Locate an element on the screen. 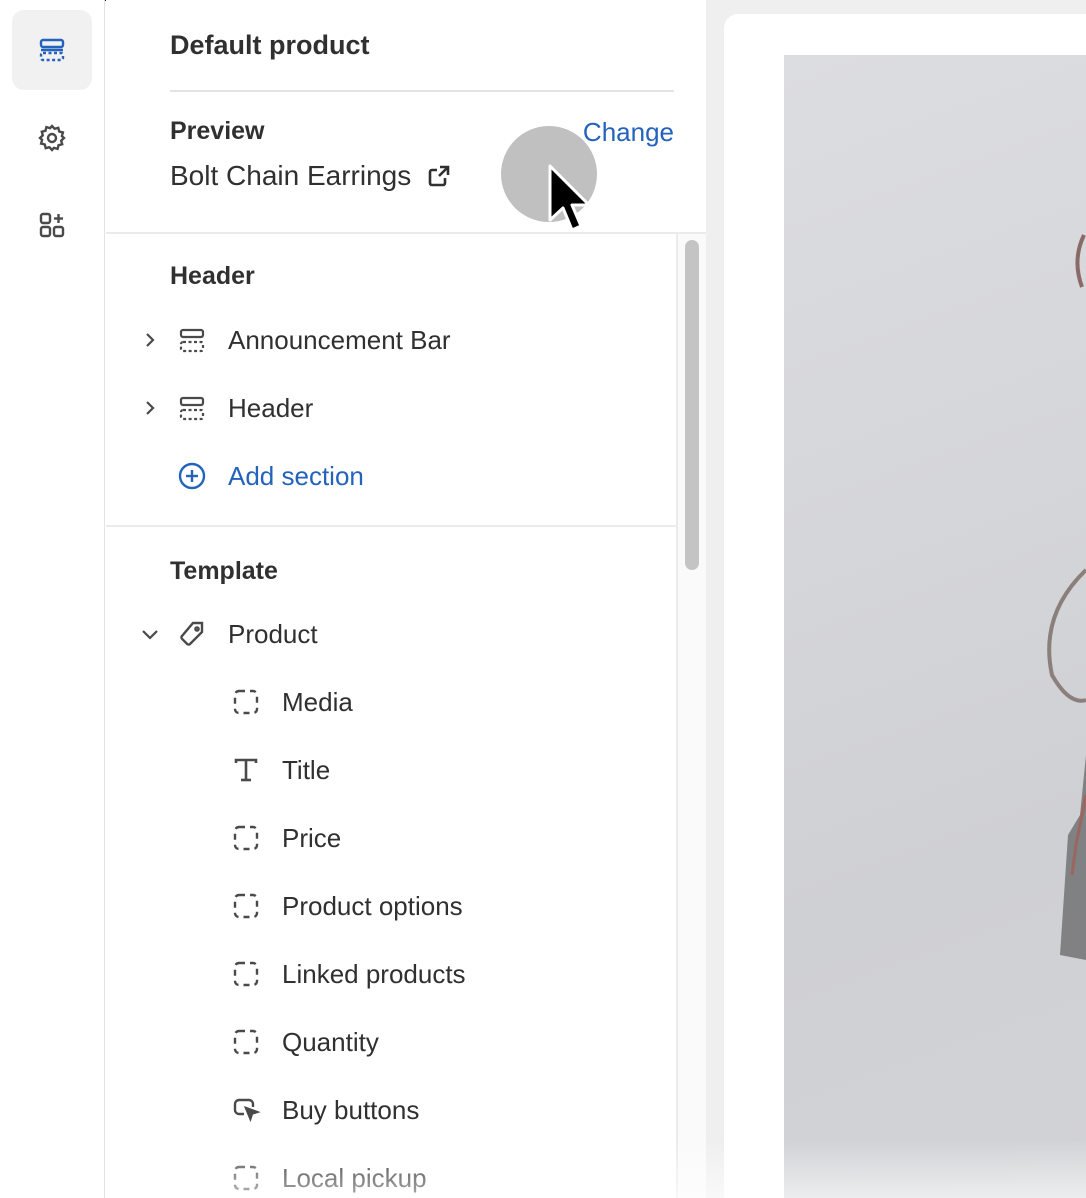 The image size is (1086, 1198). cursor-button-icon is located at coordinates (246, 1110).